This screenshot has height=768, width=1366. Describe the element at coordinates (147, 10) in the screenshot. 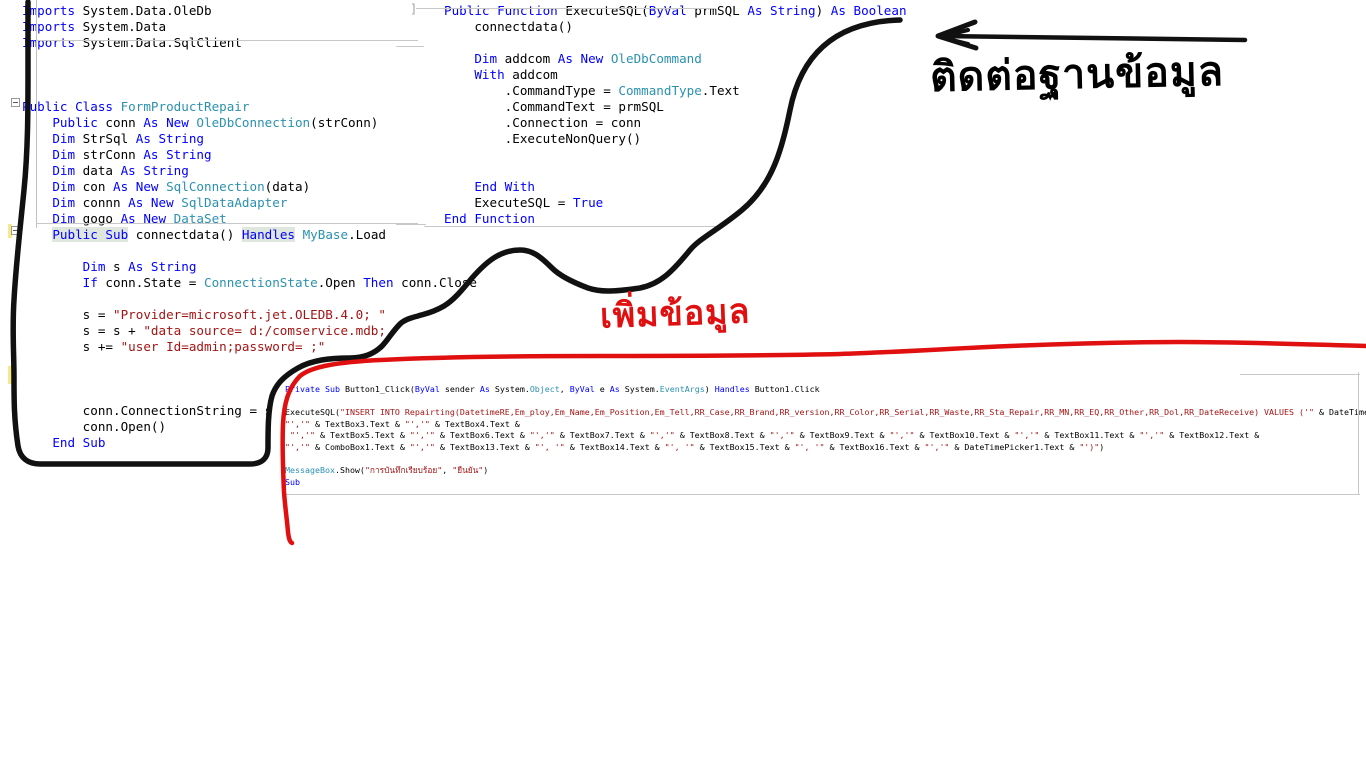

I see `code-token: System.Data.OleDb` at that location.